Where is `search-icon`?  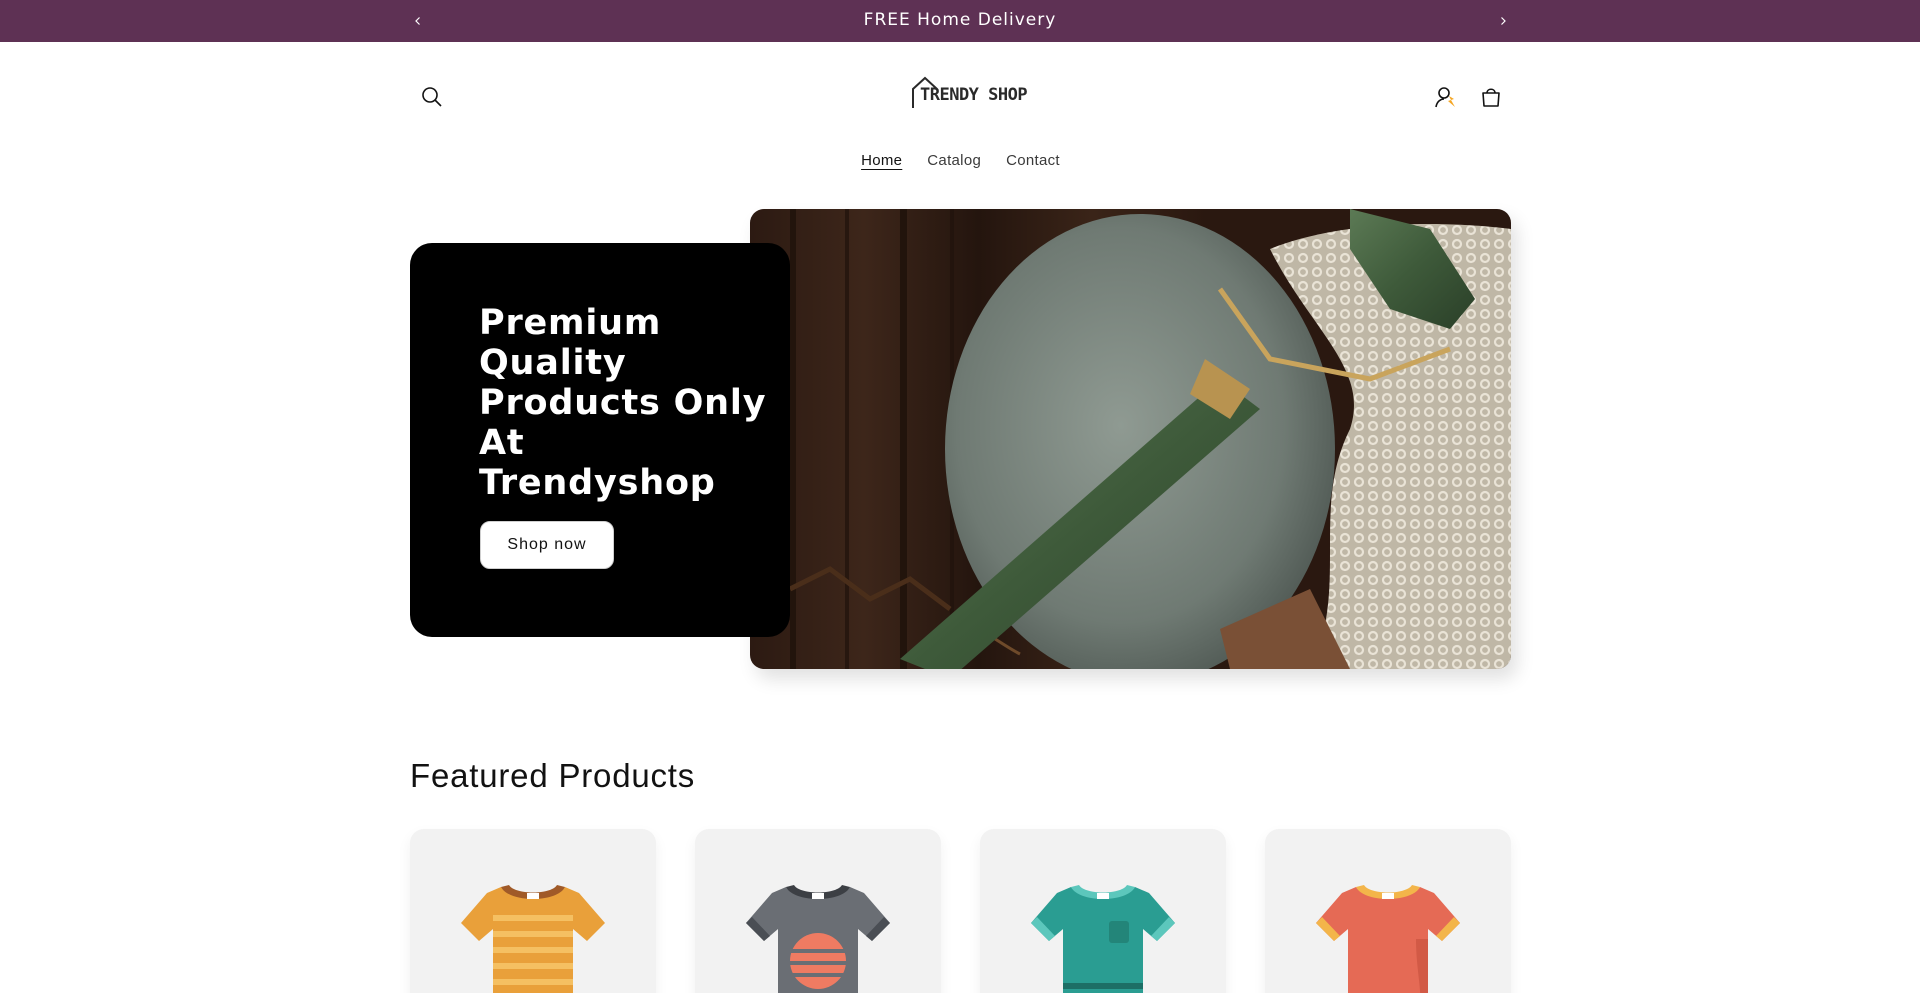 search-icon is located at coordinates (432, 97).